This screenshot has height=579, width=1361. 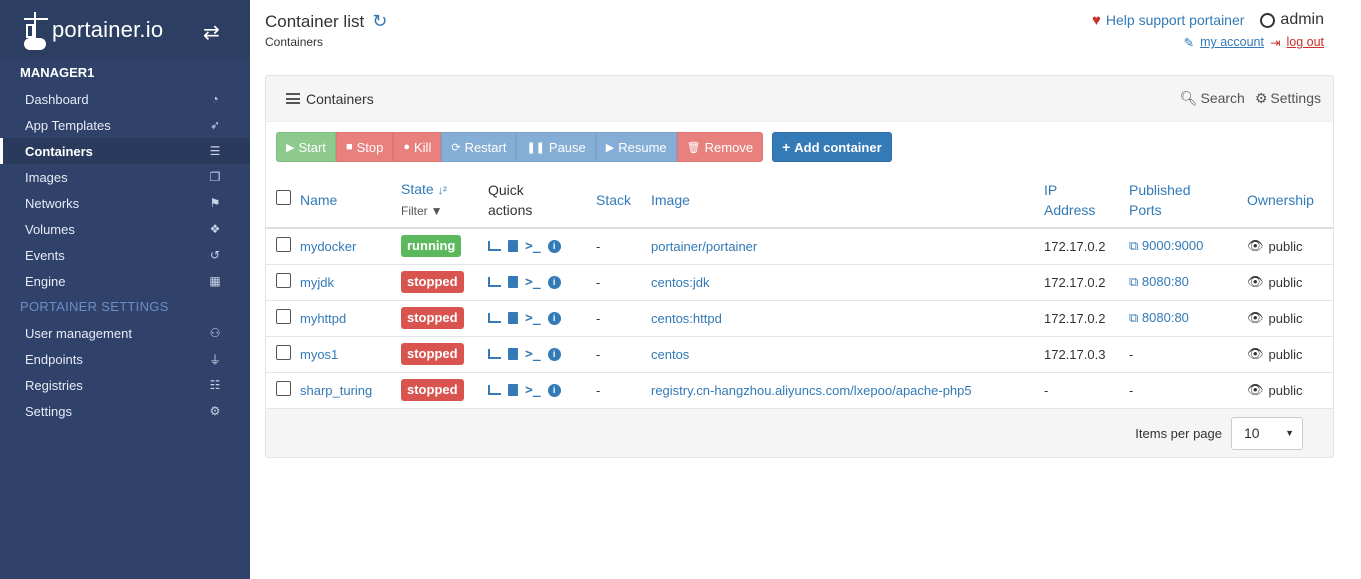 I want to click on image-link: portainer/portainer, so click(x=704, y=246).